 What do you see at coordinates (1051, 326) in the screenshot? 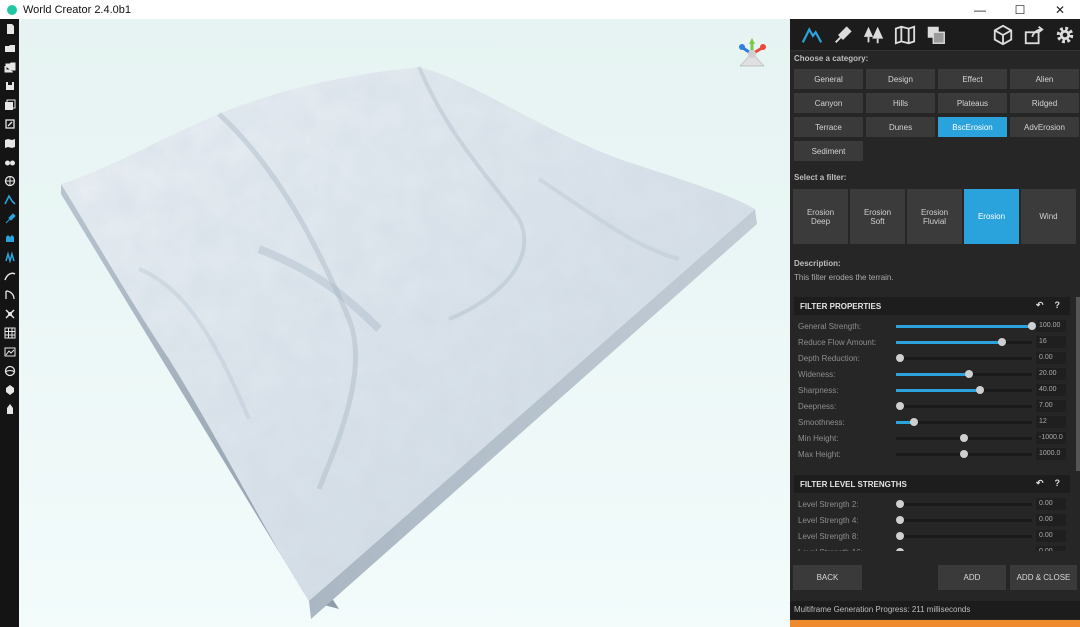
I see `property-value-field: 100.00` at bounding box center [1051, 326].